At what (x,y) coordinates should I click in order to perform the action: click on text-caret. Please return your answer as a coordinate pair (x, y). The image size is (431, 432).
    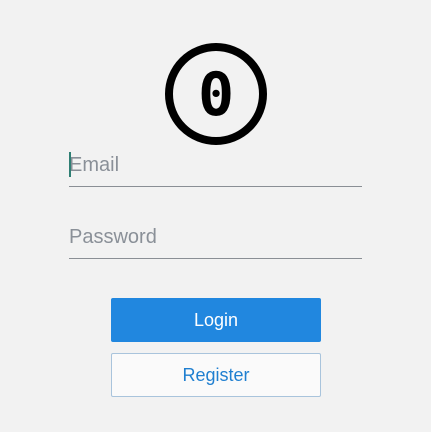
    Looking at the image, I should click on (70, 164).